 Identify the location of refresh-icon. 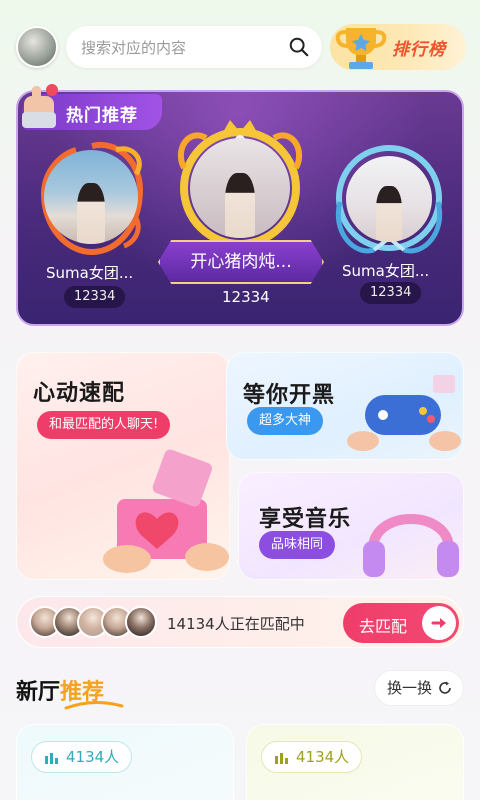
(445, 687).